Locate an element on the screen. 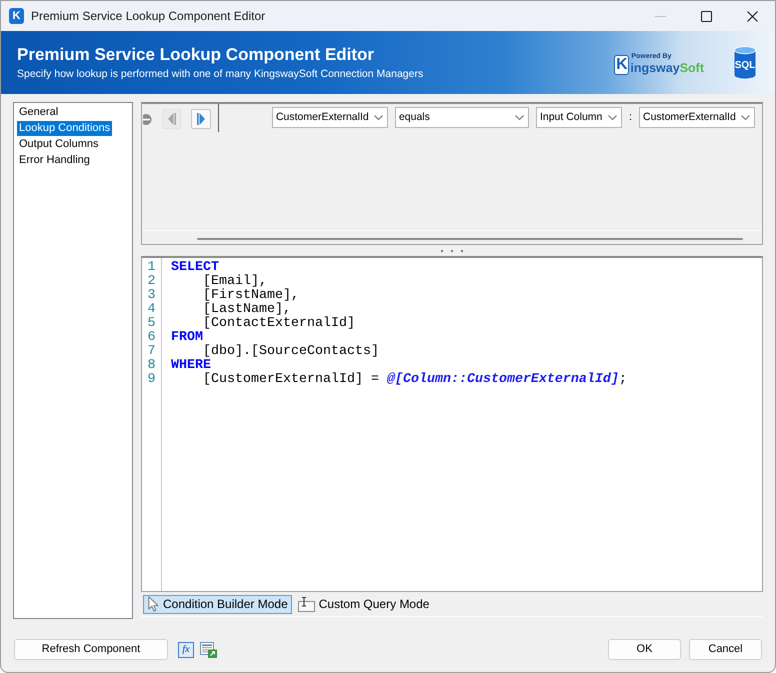 This screenshot has width=776, height=673. field-dropdown: CustomerExternalId is located at coordinates (330, 117).